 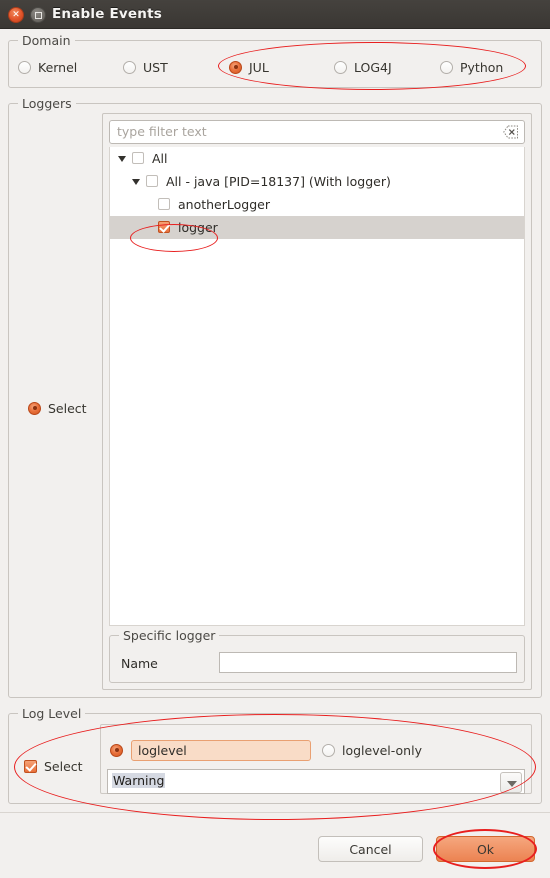 I want to click on tree-row: logger, so click(x=317, y=227).